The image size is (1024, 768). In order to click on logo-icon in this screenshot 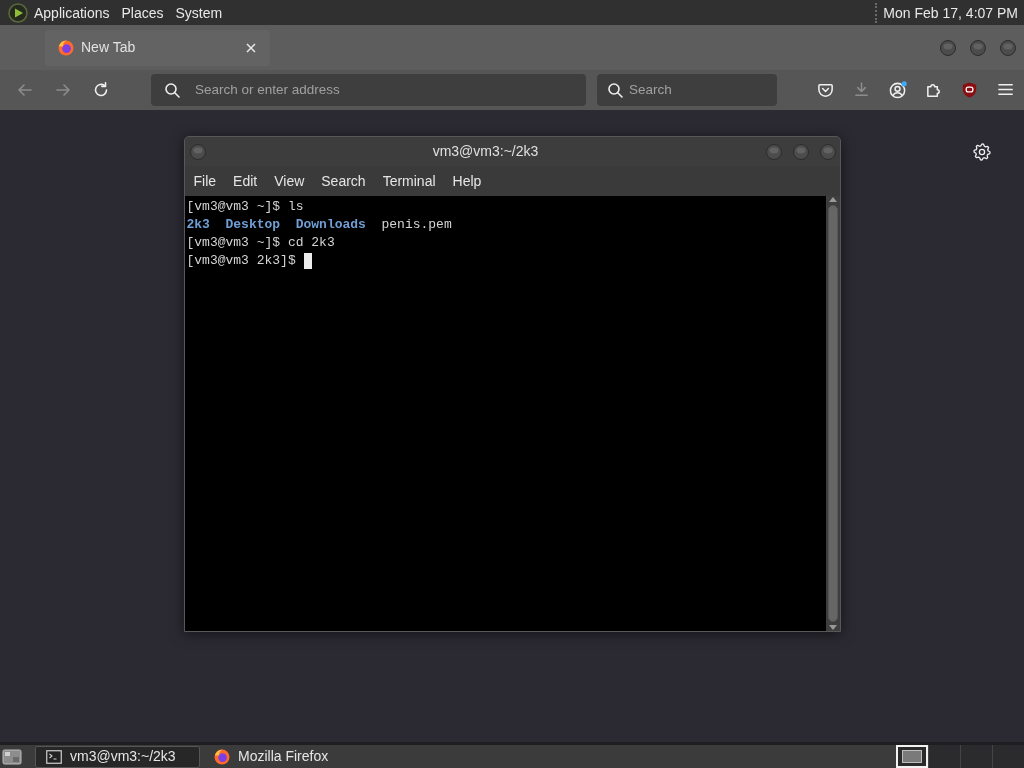, I will do `click(18, 12)`.